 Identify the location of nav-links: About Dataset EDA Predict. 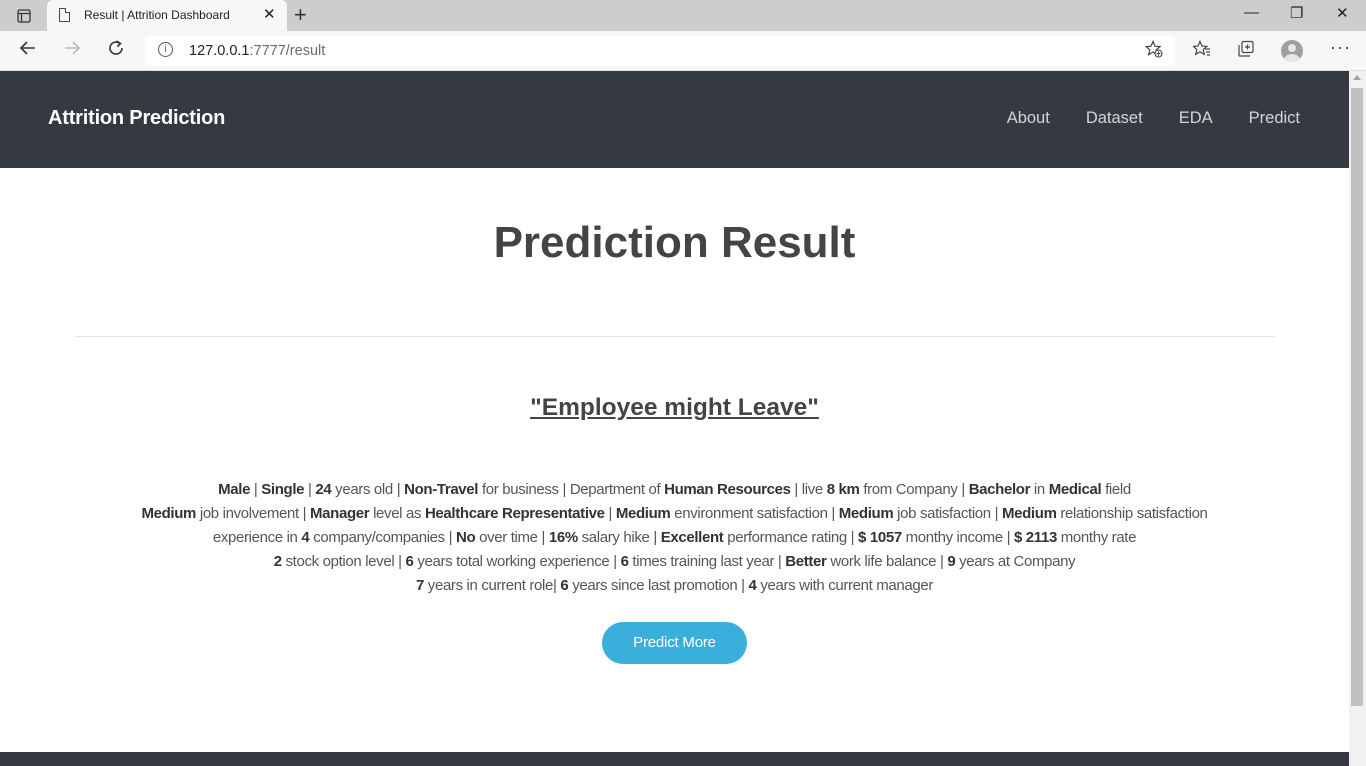
(1153, 118).